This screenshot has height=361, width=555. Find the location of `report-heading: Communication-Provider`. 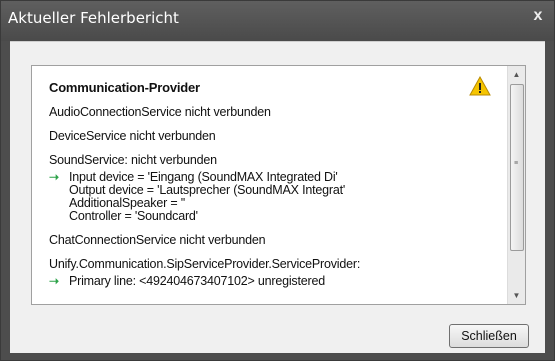

report-heading: Communication-Provider is located at coordinates (124, 87).